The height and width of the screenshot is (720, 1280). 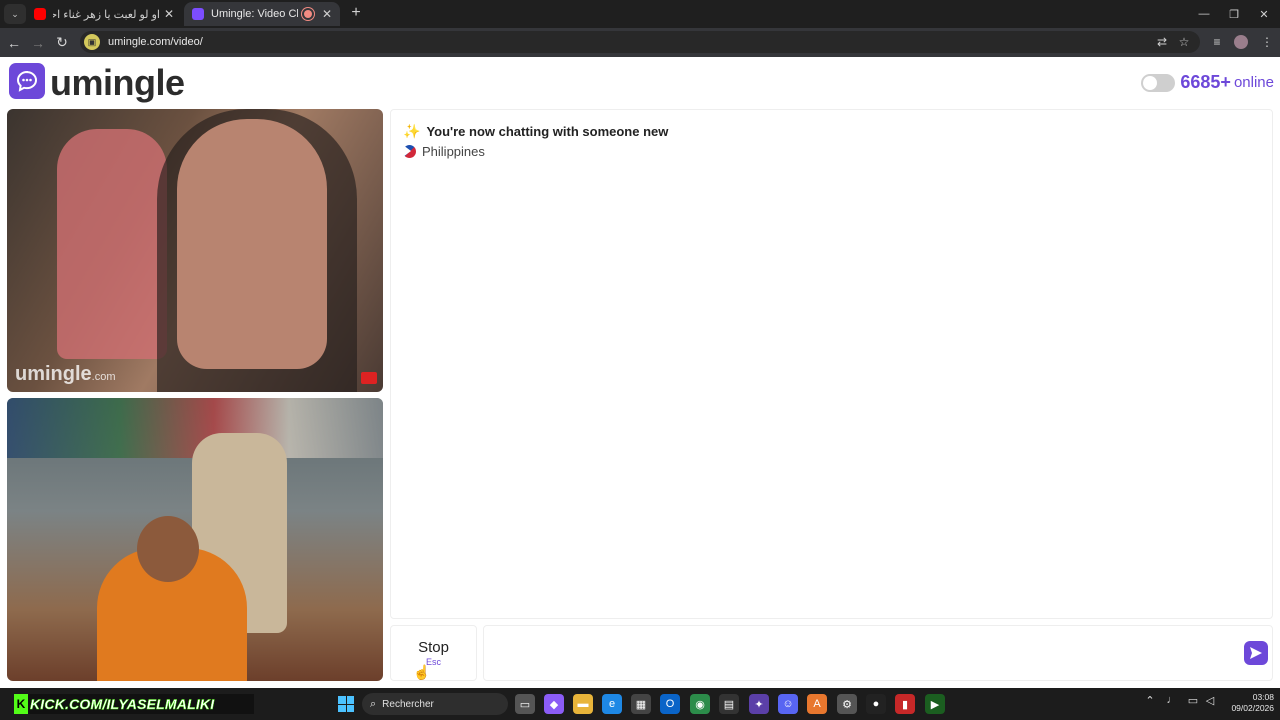 I want to click on stop-label: Stop, so click(x=433, y=647).